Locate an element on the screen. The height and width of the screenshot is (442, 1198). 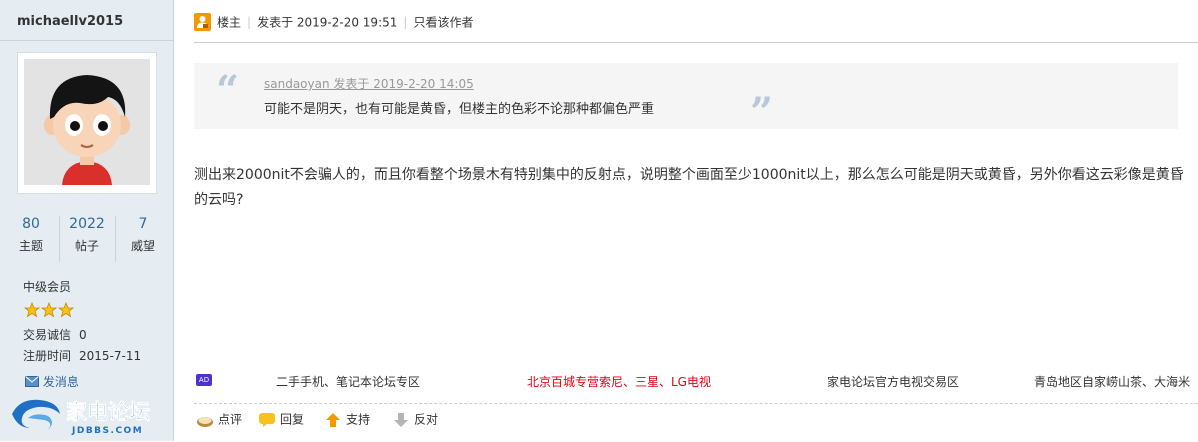
star-icon is located at coordinates (49, 309).